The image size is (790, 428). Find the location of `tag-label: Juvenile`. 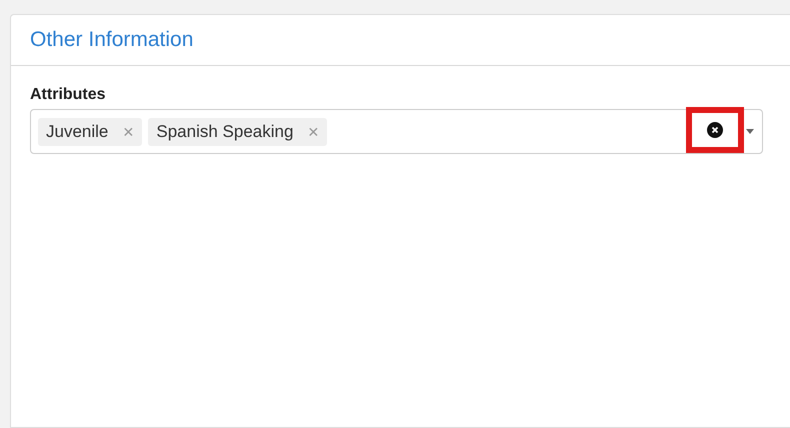

tag-label: Juvenile is located at coordinates (77, 132).